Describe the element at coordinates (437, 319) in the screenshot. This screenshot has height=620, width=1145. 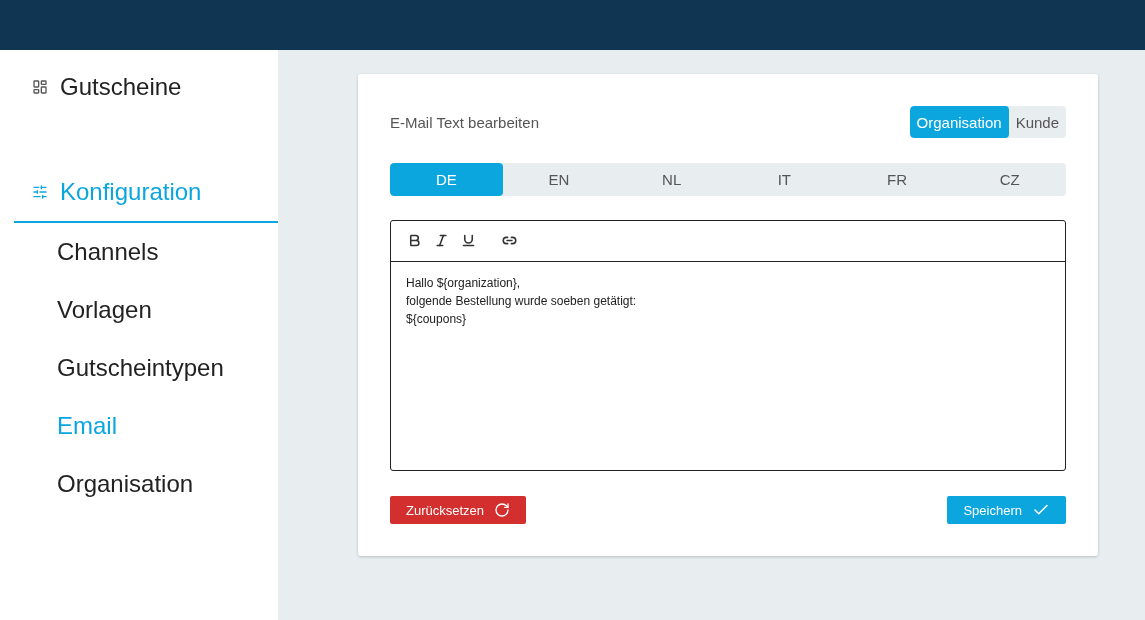
I see `editor-text-line: ${coupons}` at that location.